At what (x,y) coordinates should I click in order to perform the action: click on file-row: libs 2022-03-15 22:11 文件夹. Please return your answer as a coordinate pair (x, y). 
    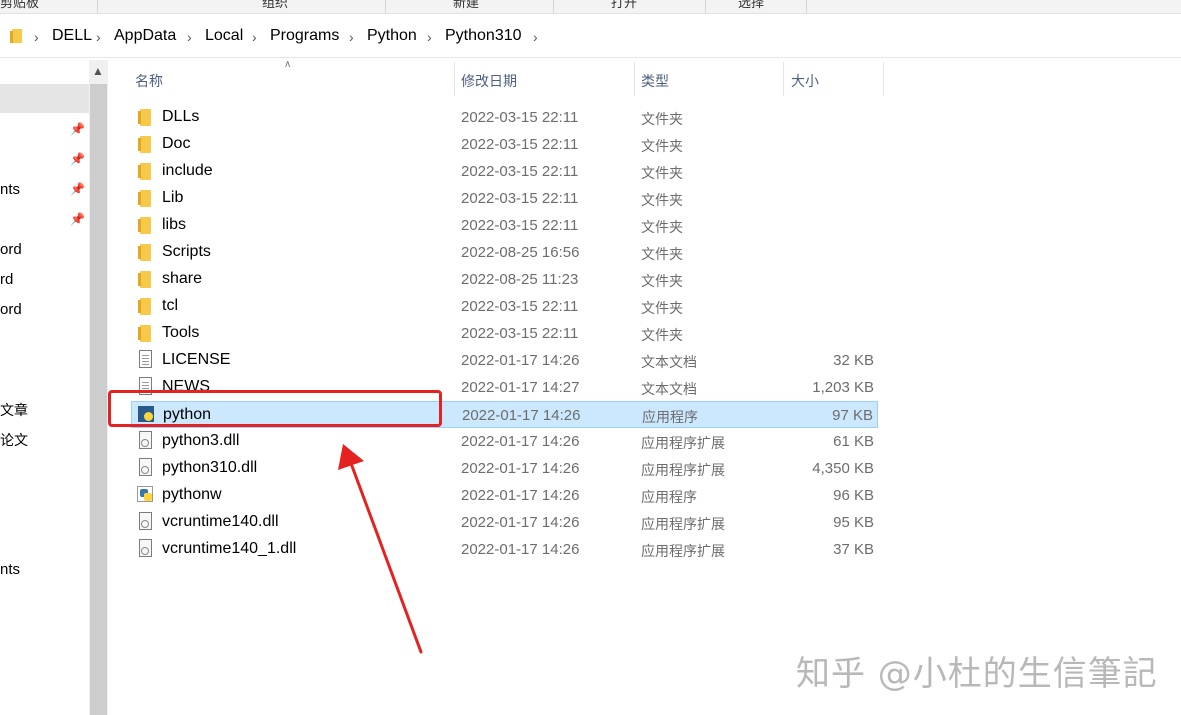
    Looking at the image, I should click on (504, 225).